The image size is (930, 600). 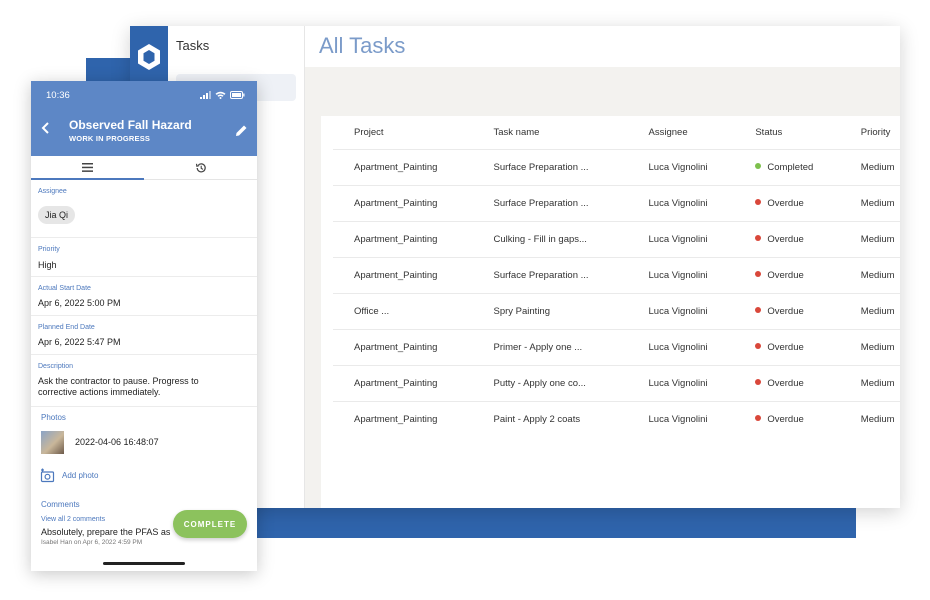 I want to click on logo-icon, so click(x=149, y=57).